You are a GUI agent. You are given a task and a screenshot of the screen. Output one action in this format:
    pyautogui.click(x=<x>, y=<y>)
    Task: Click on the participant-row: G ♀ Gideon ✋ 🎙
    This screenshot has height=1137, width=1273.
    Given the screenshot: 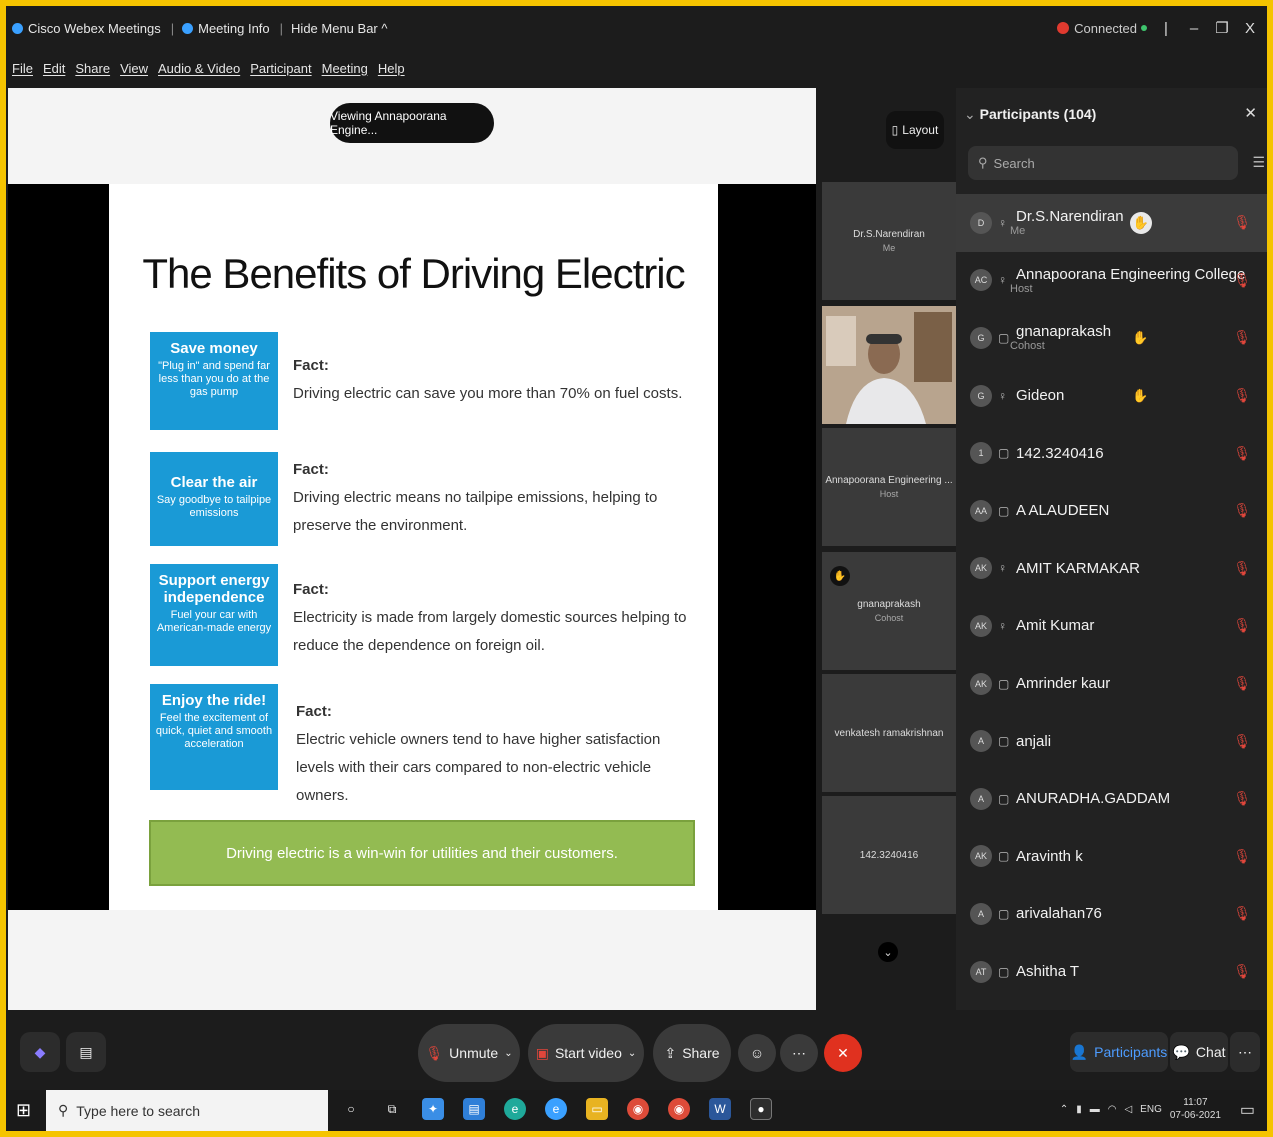 What is the action you would take?
    pyautogui.click(x=1111, y=396)
    